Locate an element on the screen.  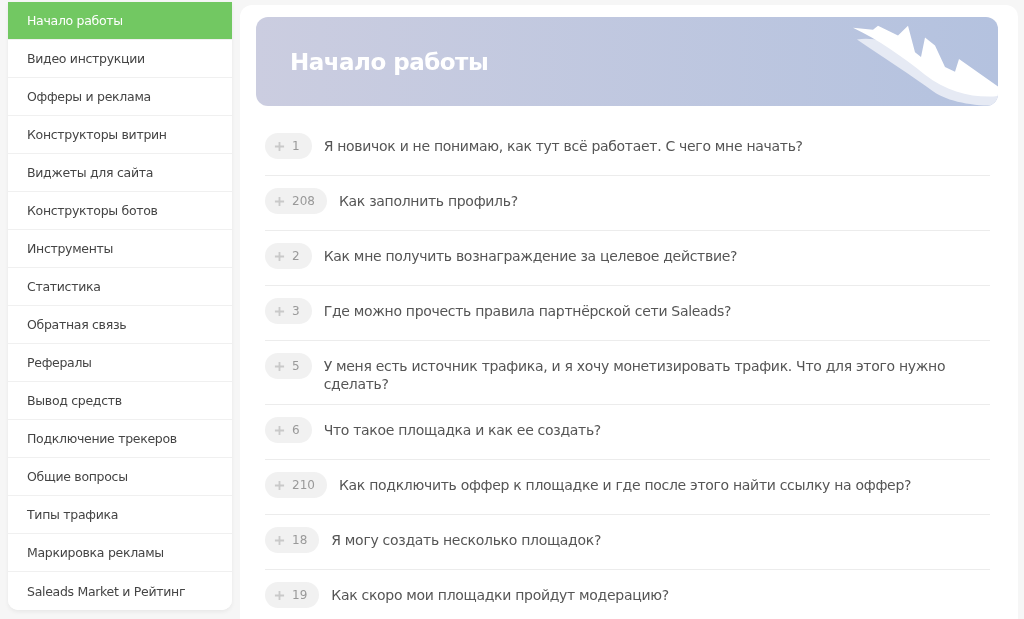
question-link: Что такое площадка и как ее создать? is located at coordinates (462, 428).